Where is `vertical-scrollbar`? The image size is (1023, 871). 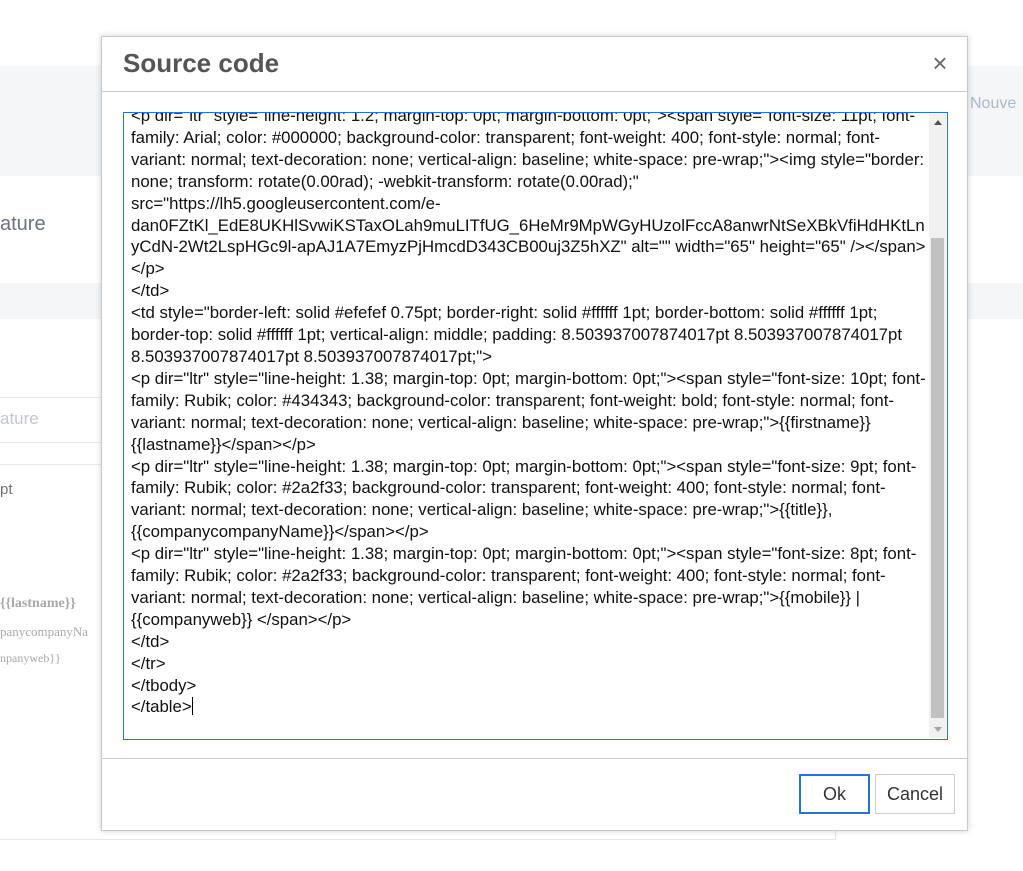
vertical-scrollbar is located at coordinates (937, 426).